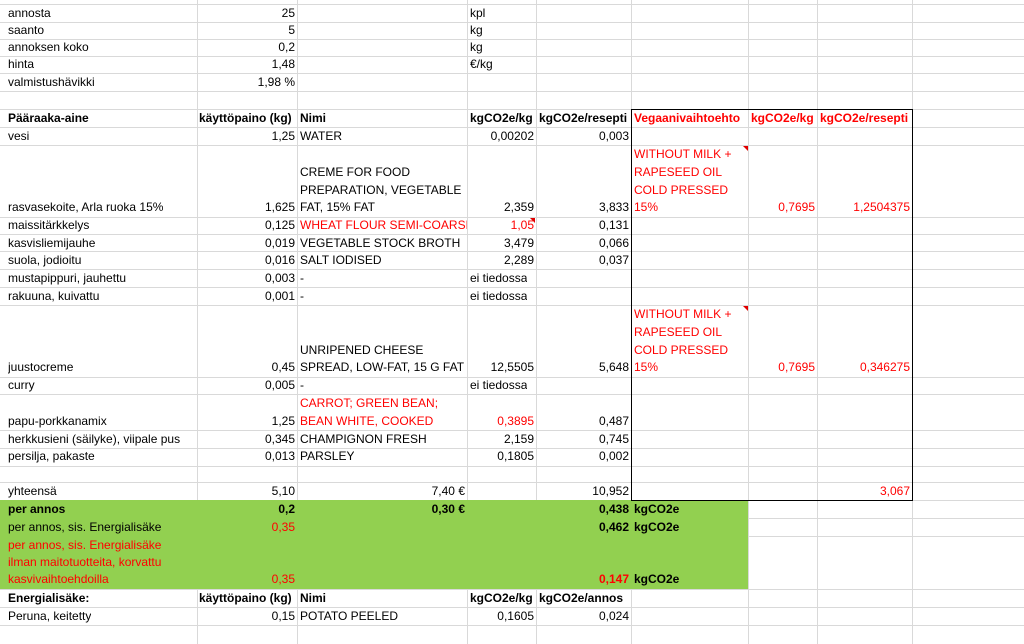 This screenshot has width=1024, height=644. I want to click on per-annos-vegan-value: 0,147, so click(582, 579).